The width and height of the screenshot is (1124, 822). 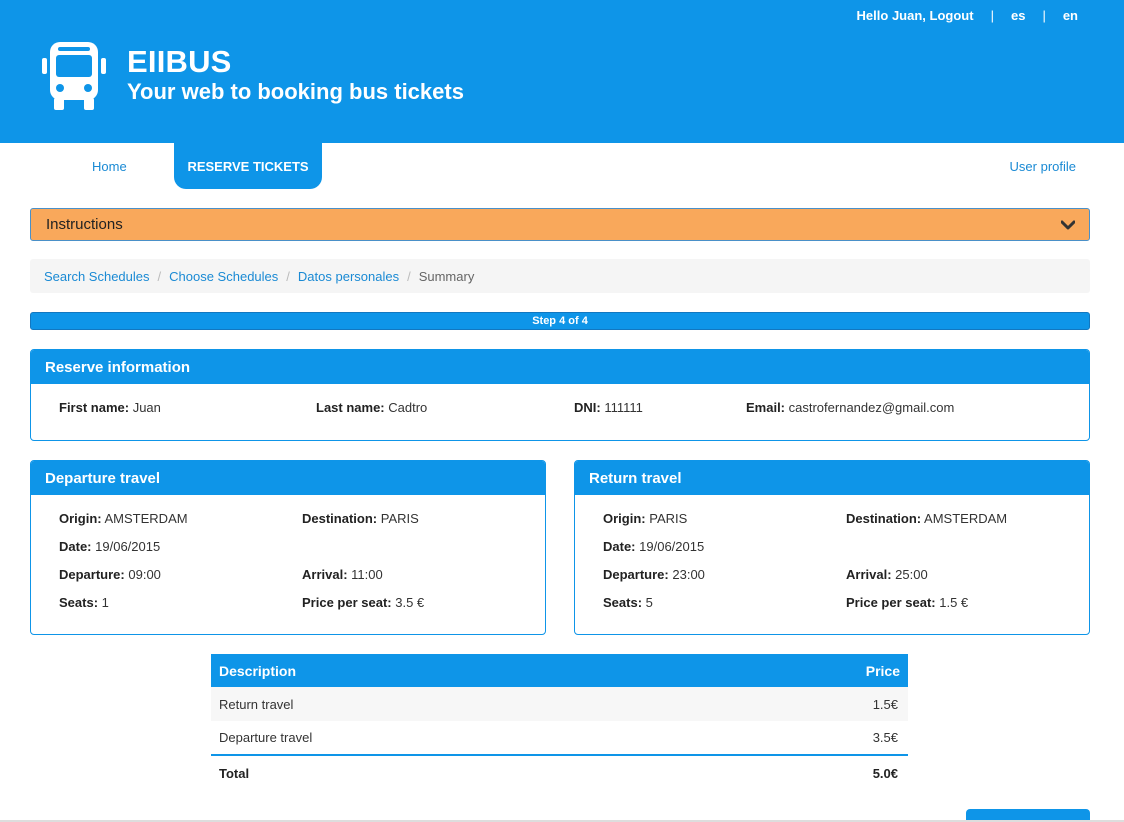 I want to click on field-value: 1, so click(x=105, y=602).